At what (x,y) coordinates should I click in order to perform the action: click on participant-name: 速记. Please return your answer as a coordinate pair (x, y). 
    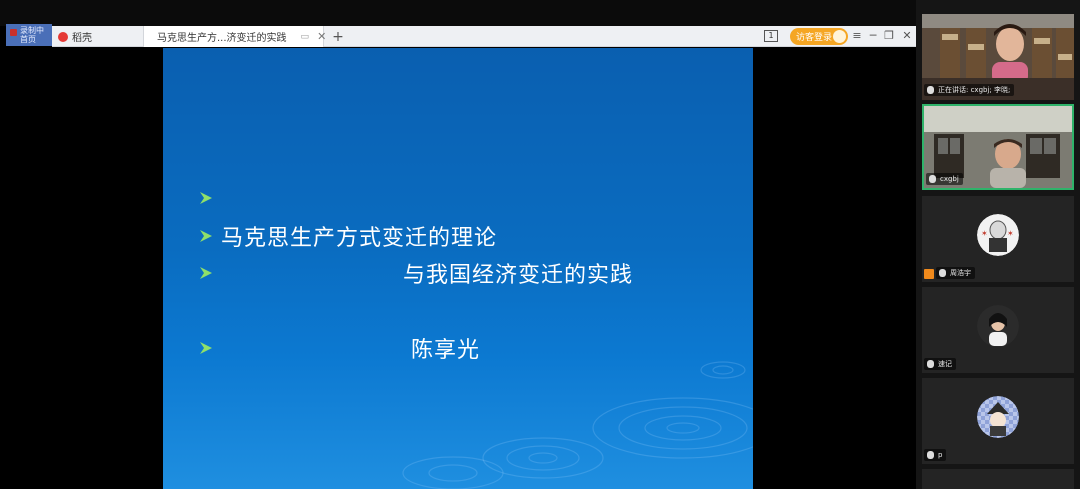
    Looking at the image, I should click on (940, 364).